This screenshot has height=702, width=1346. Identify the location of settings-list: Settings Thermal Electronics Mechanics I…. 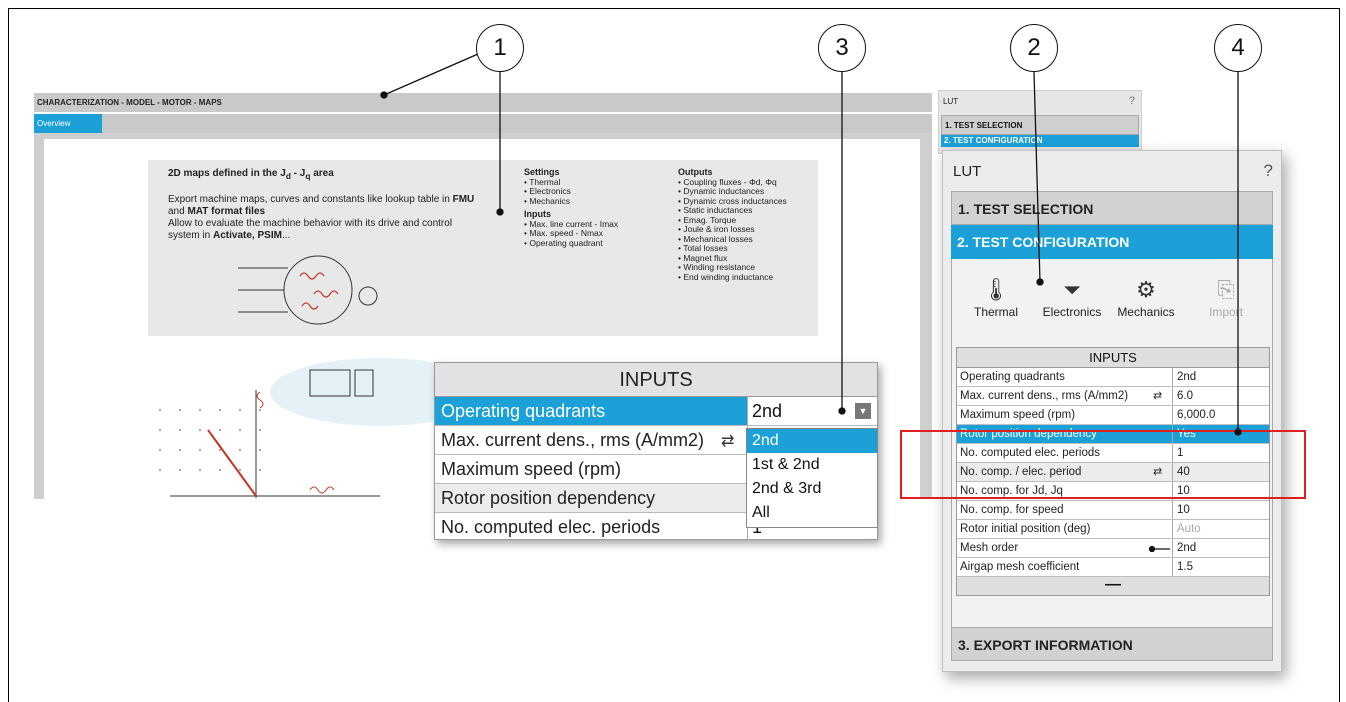
(571, 207).